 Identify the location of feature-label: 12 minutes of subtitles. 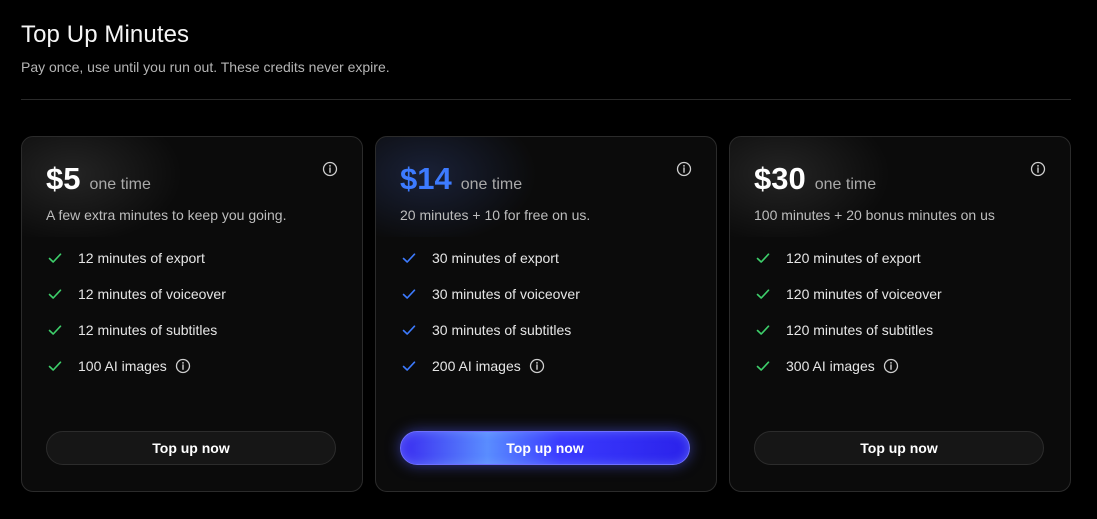
(148, 330).